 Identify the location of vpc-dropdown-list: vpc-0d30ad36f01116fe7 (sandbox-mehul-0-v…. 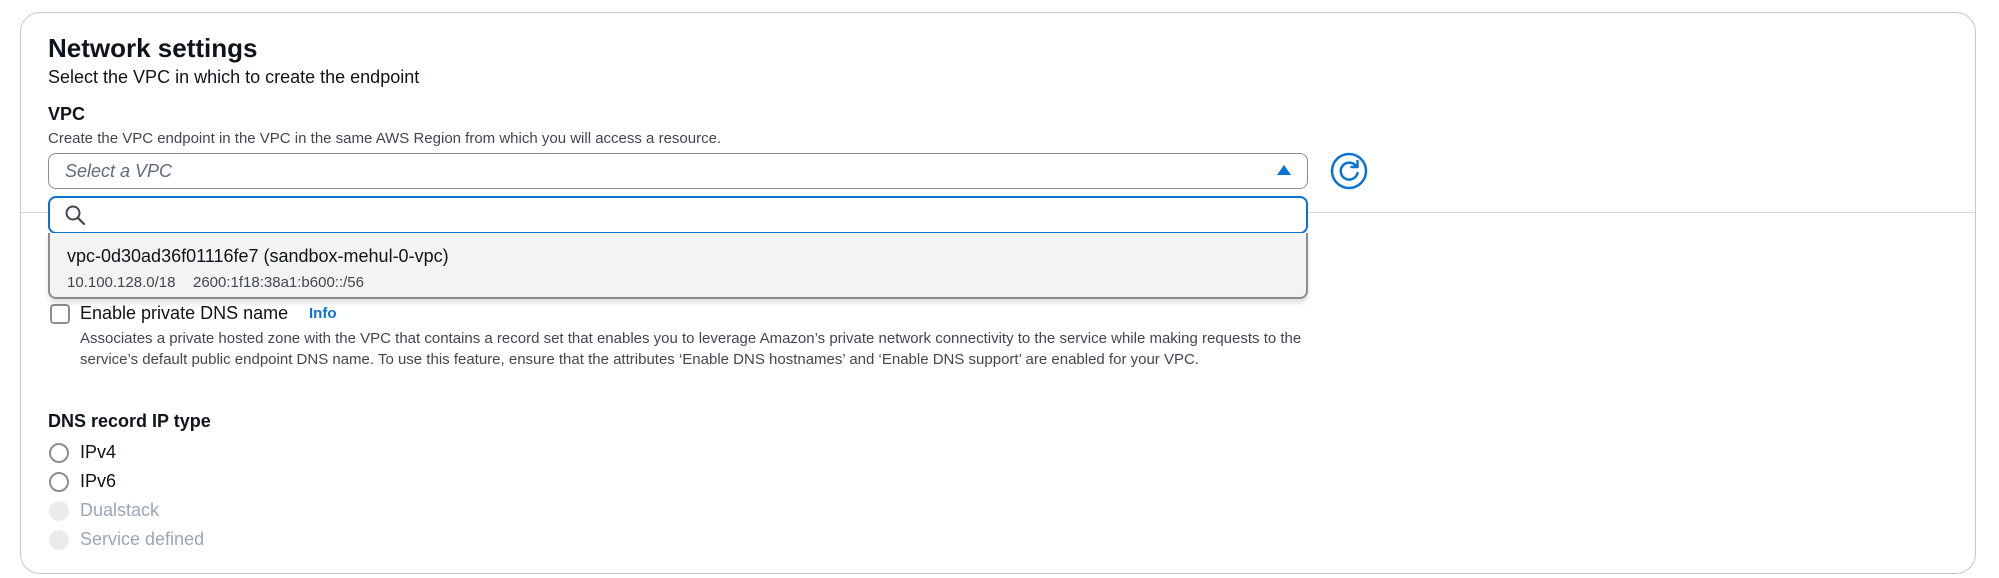
(678, 266).